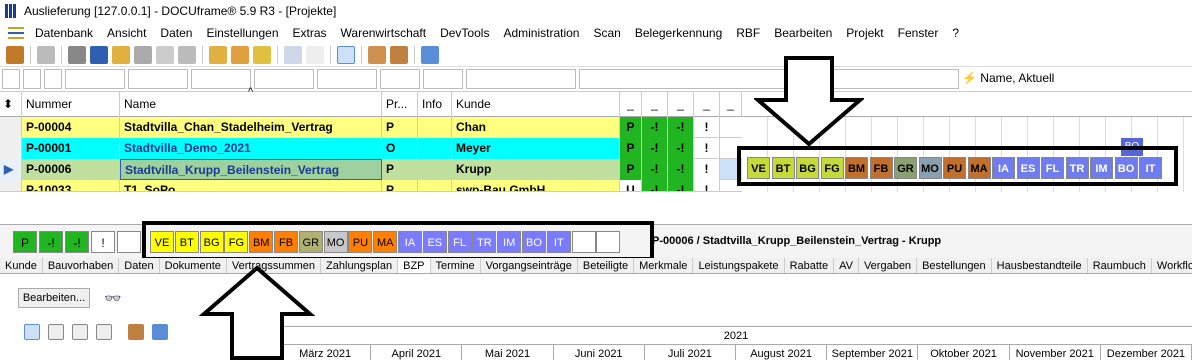  I want to click on row-pointer-icon: ▶, so click(11, 169).